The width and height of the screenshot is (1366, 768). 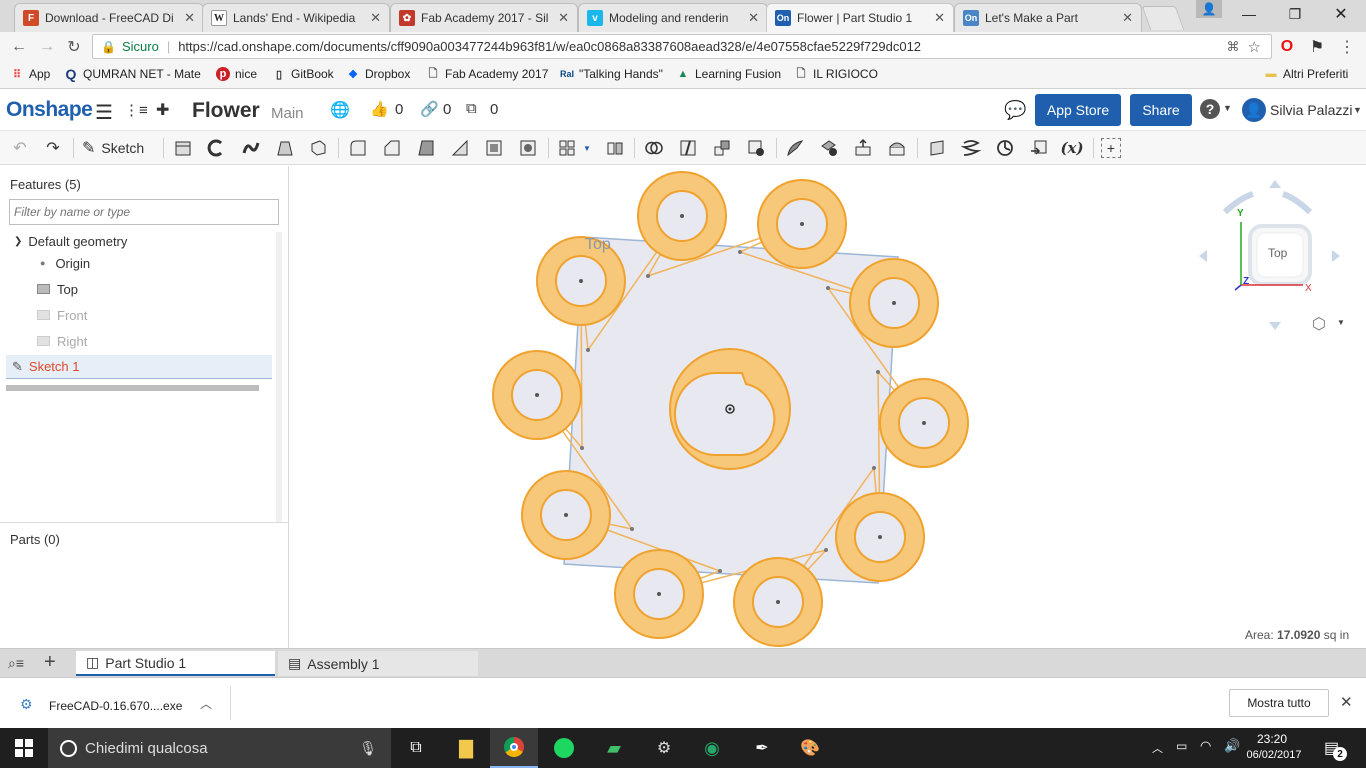 What do you see at coordinates (1071, 148) in the screenshot?
I see `variable-button: (x)` at bounding box center [1071, 148].